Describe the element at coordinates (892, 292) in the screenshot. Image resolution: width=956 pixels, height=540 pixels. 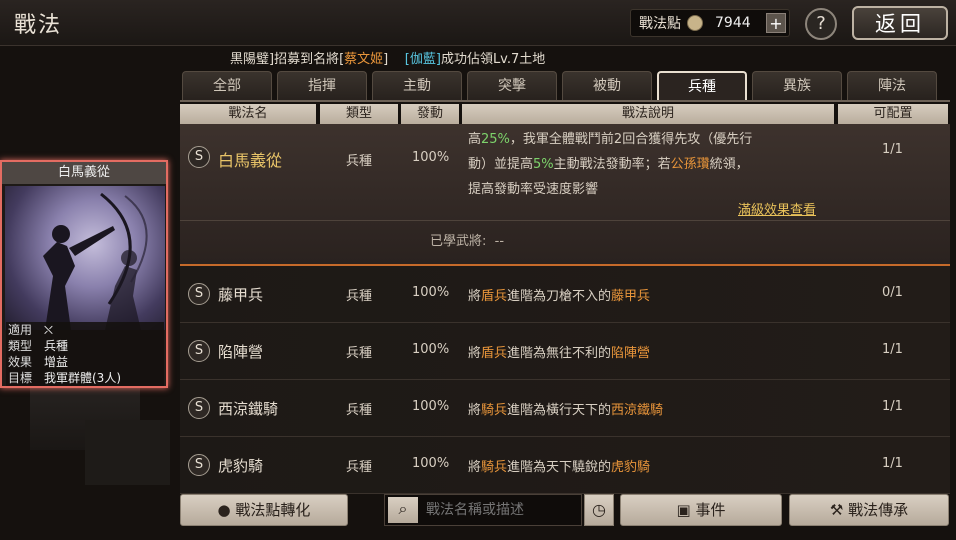
I see `tactic-config: 0/1` at that location.